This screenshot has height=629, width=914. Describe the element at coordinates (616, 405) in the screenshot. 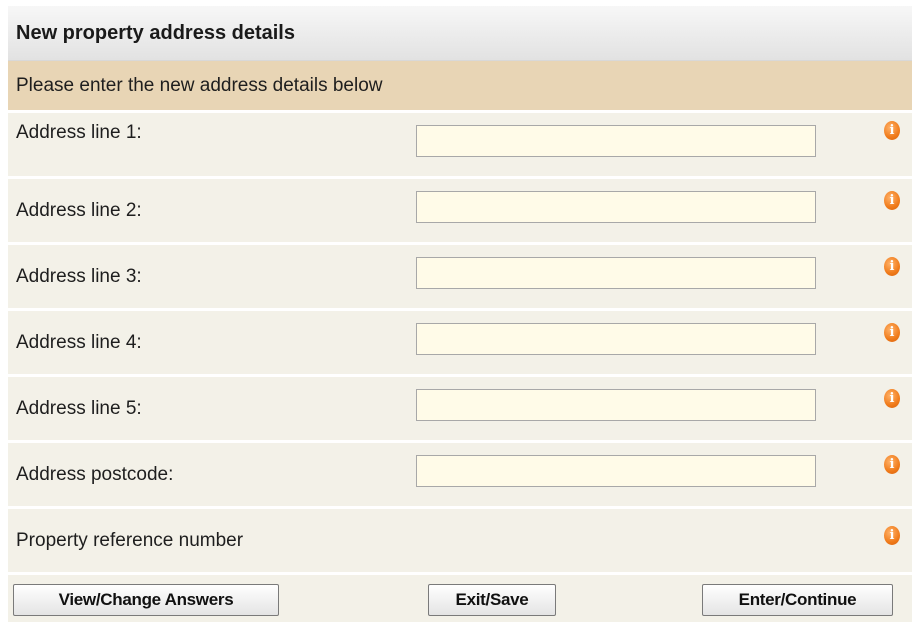

I see `address-line-5-input` at that location.